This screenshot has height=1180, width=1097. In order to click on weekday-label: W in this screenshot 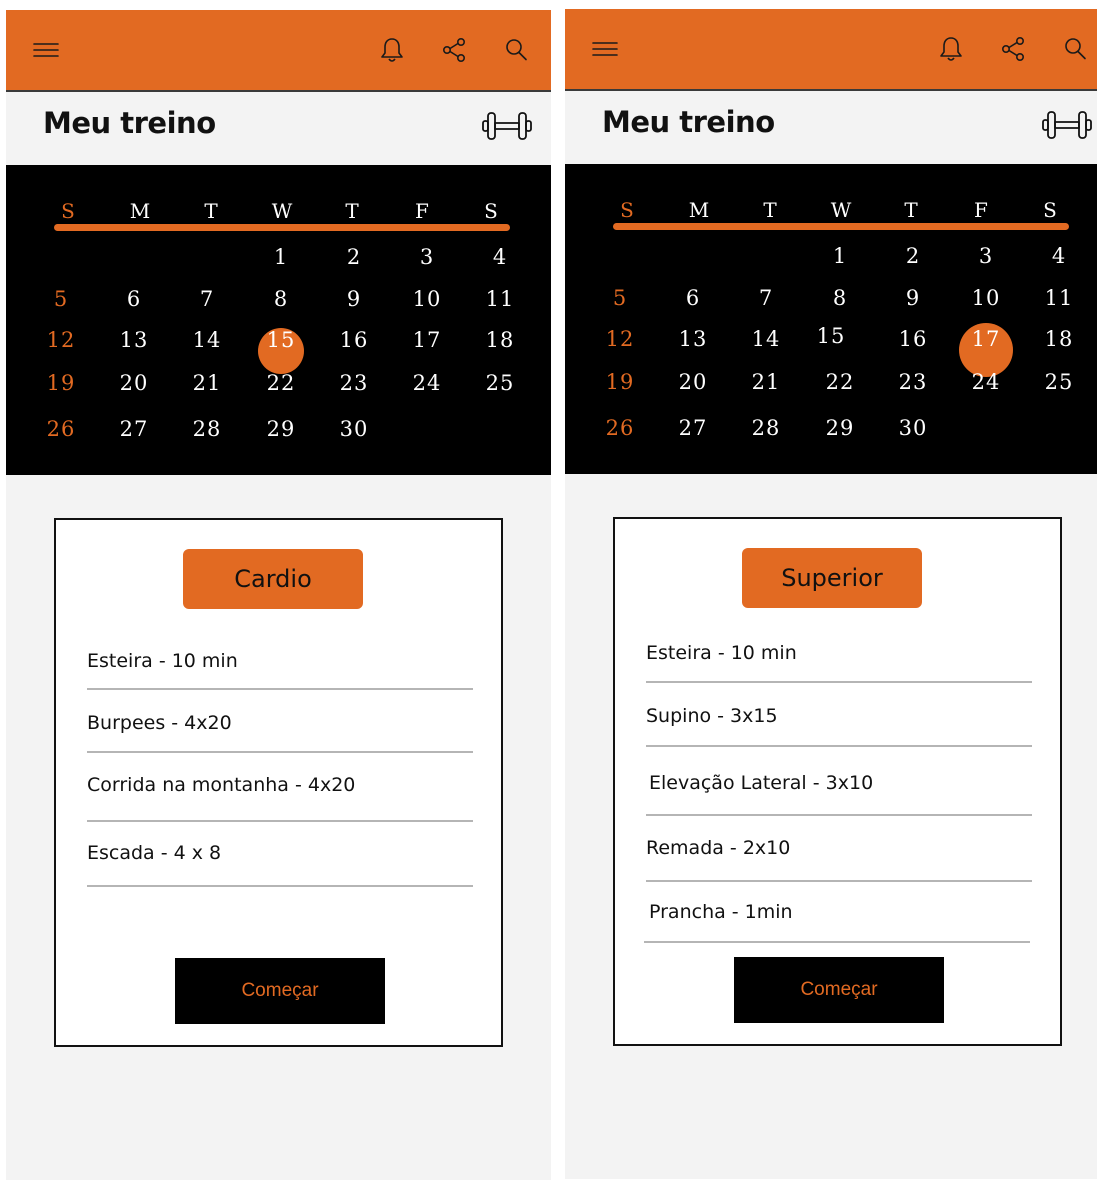, I will do `click(841, 210)`.